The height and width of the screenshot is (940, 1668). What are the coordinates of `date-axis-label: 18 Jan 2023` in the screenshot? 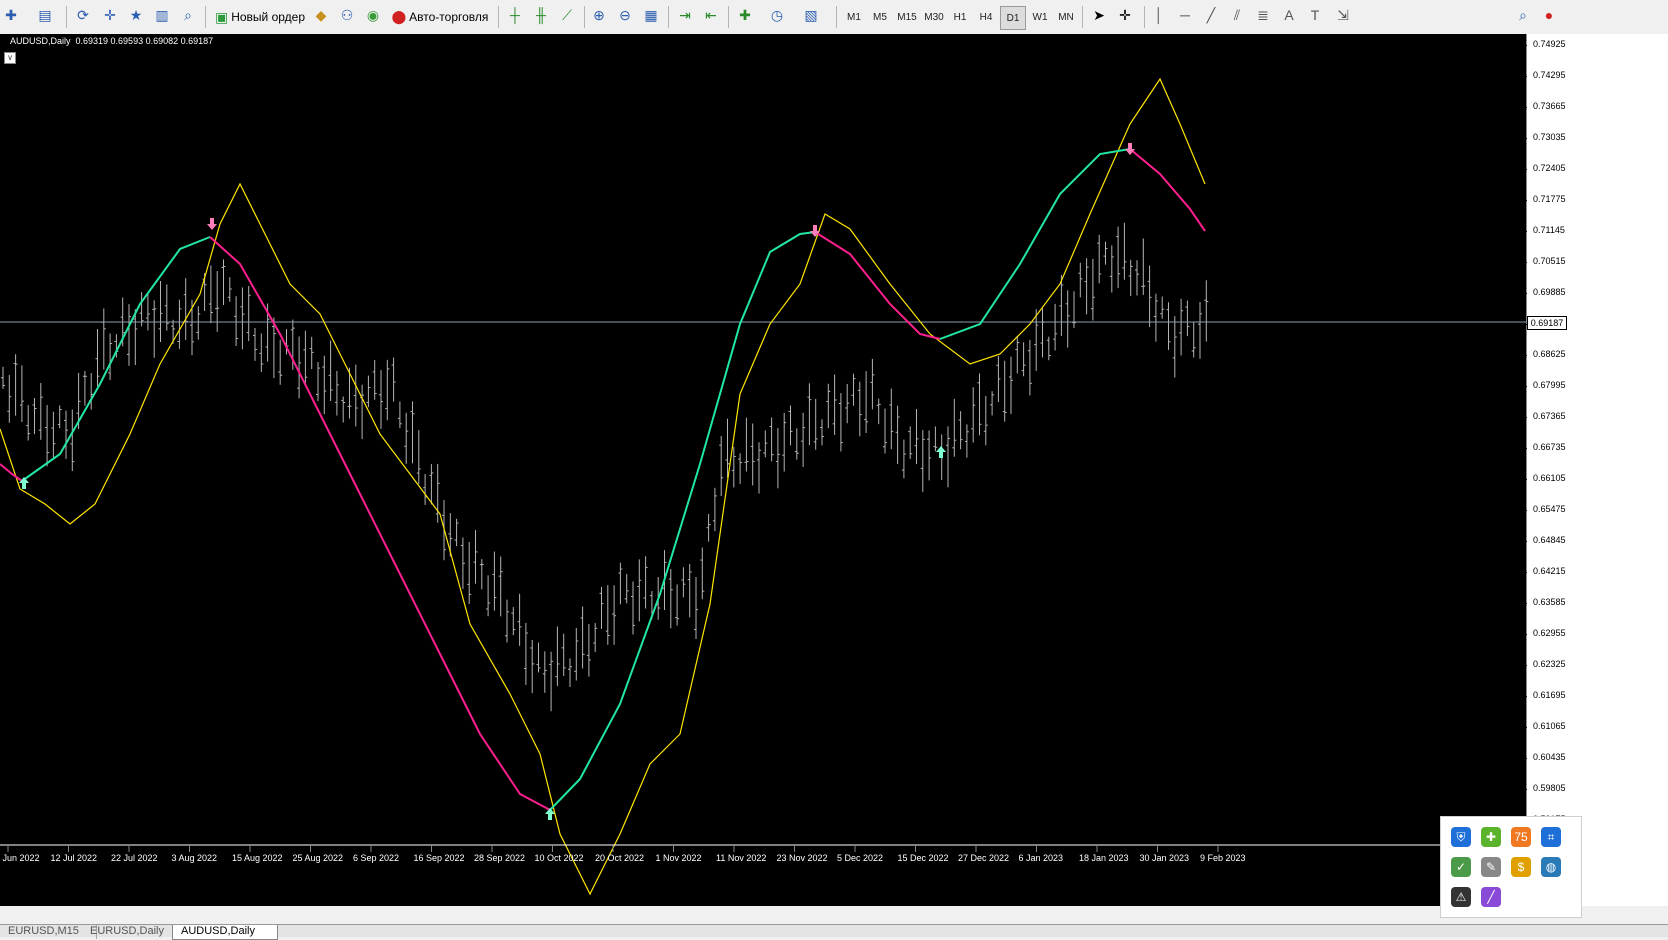 It's located at (1104, 858).